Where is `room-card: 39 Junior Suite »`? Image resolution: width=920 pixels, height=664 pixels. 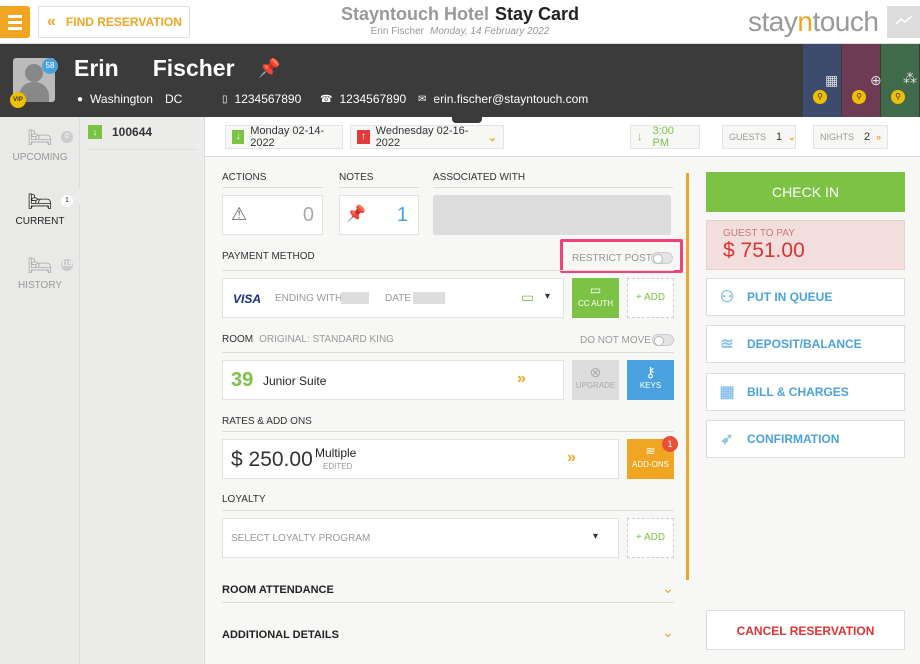
room-card: 39 Junior Suite » is located at coordinates (393, 380).